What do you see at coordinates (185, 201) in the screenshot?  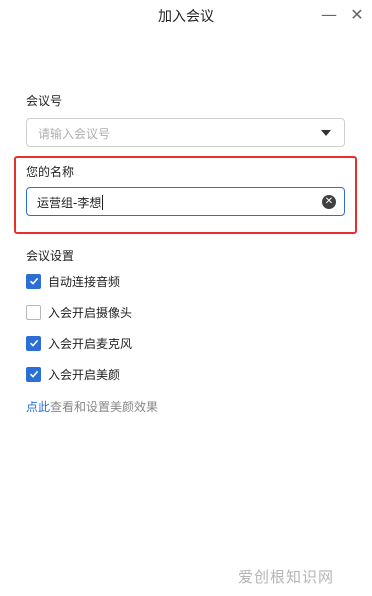 I see `name-input: 运营组-李想 ✕` at bounding box center [185, 201].